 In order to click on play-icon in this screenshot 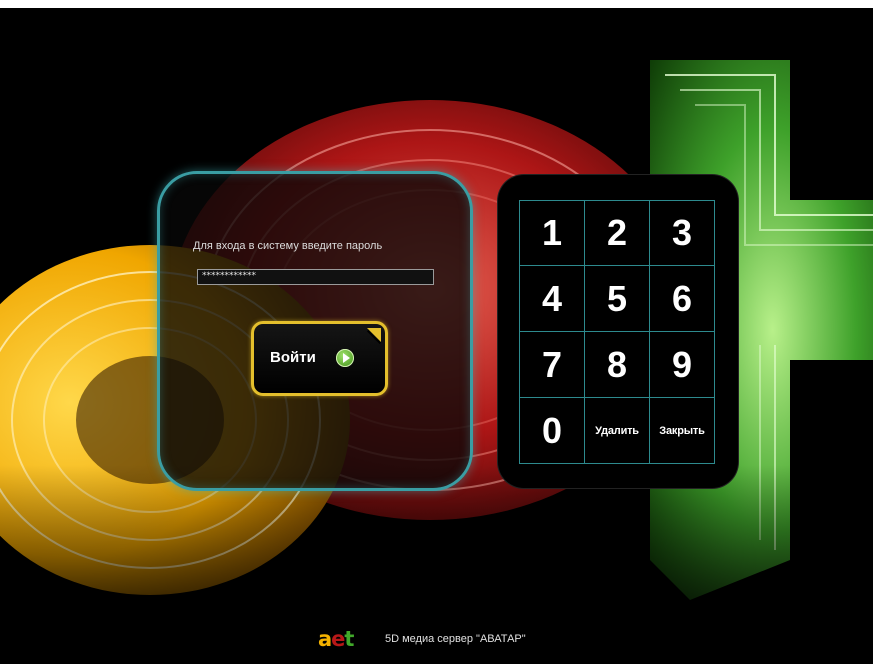, I will do `click(345, 358)`.